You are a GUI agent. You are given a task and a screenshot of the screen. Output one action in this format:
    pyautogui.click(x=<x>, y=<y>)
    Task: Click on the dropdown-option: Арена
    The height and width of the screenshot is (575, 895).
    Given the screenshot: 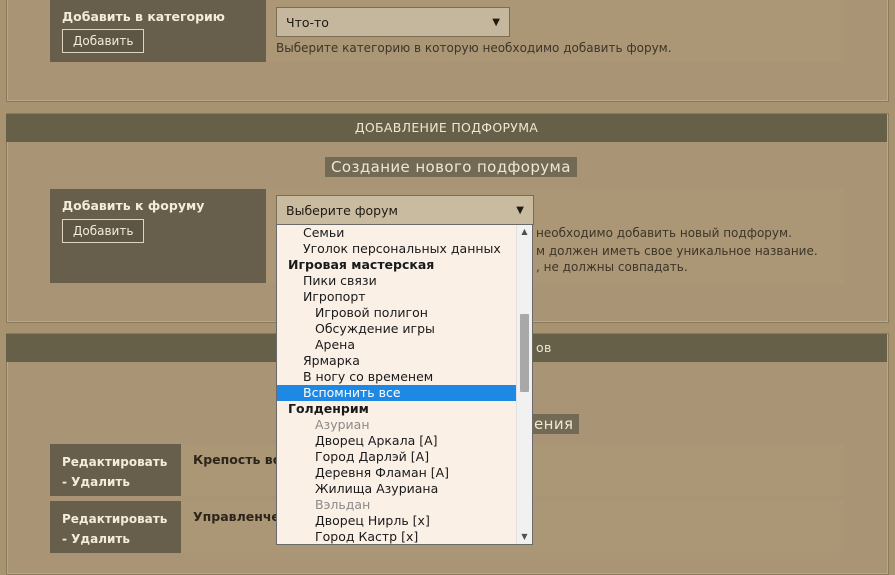 What is the action you would take?
    pyautogui.click(x=404, y=345)
    